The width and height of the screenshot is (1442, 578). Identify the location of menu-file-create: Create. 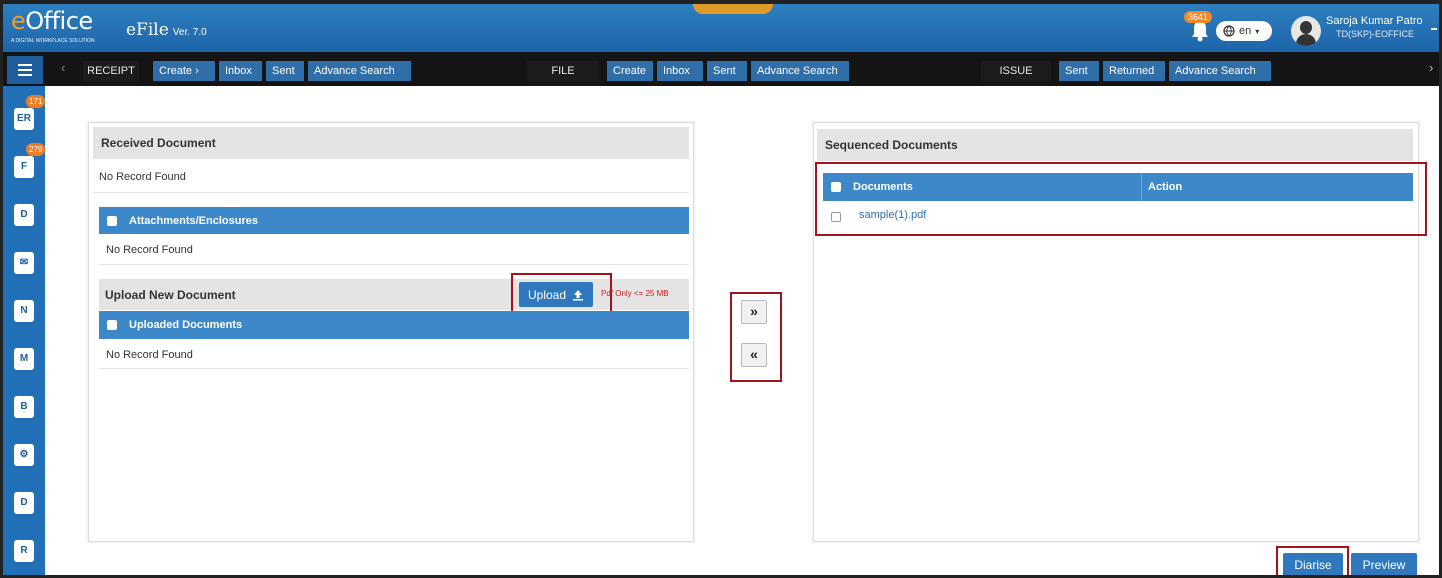
(630, 71).